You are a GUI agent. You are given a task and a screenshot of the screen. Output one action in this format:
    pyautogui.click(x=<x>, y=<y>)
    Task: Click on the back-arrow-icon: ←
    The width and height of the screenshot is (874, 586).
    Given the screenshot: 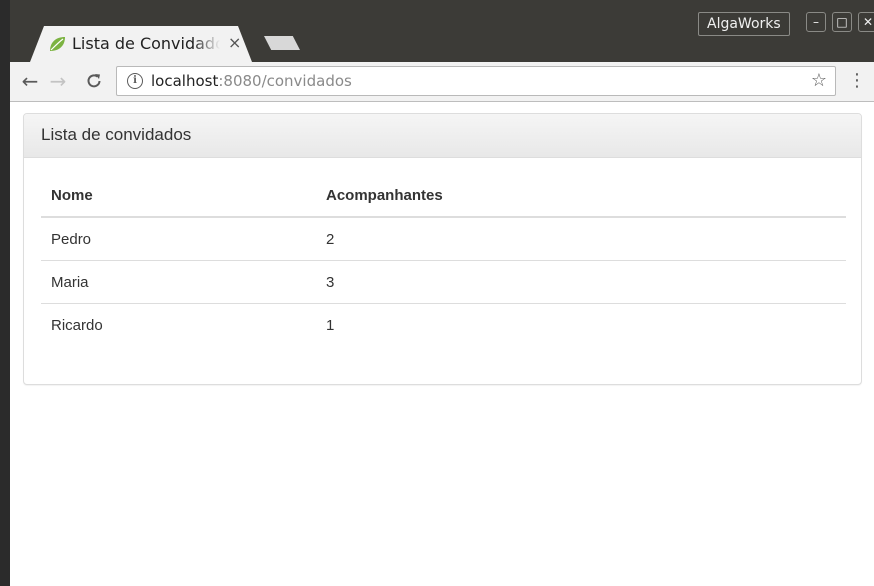 What is the action you would take?
    pyautogui.click(x=30, y=81)
    